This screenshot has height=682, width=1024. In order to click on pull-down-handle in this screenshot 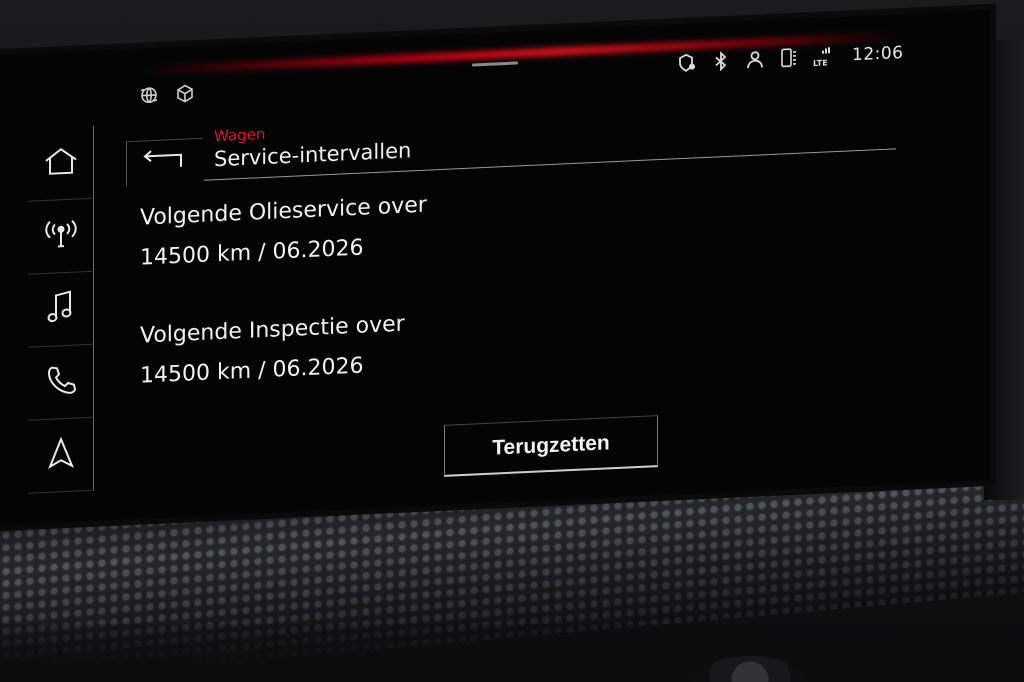, I will do `click(495, 64)`.